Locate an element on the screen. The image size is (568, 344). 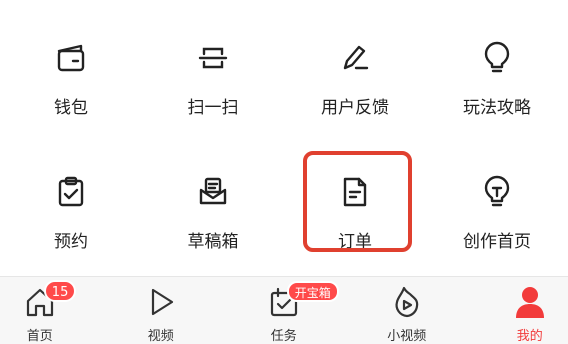
grid-item-drafts: 草稿箱 is located at coordinates (213, 202).